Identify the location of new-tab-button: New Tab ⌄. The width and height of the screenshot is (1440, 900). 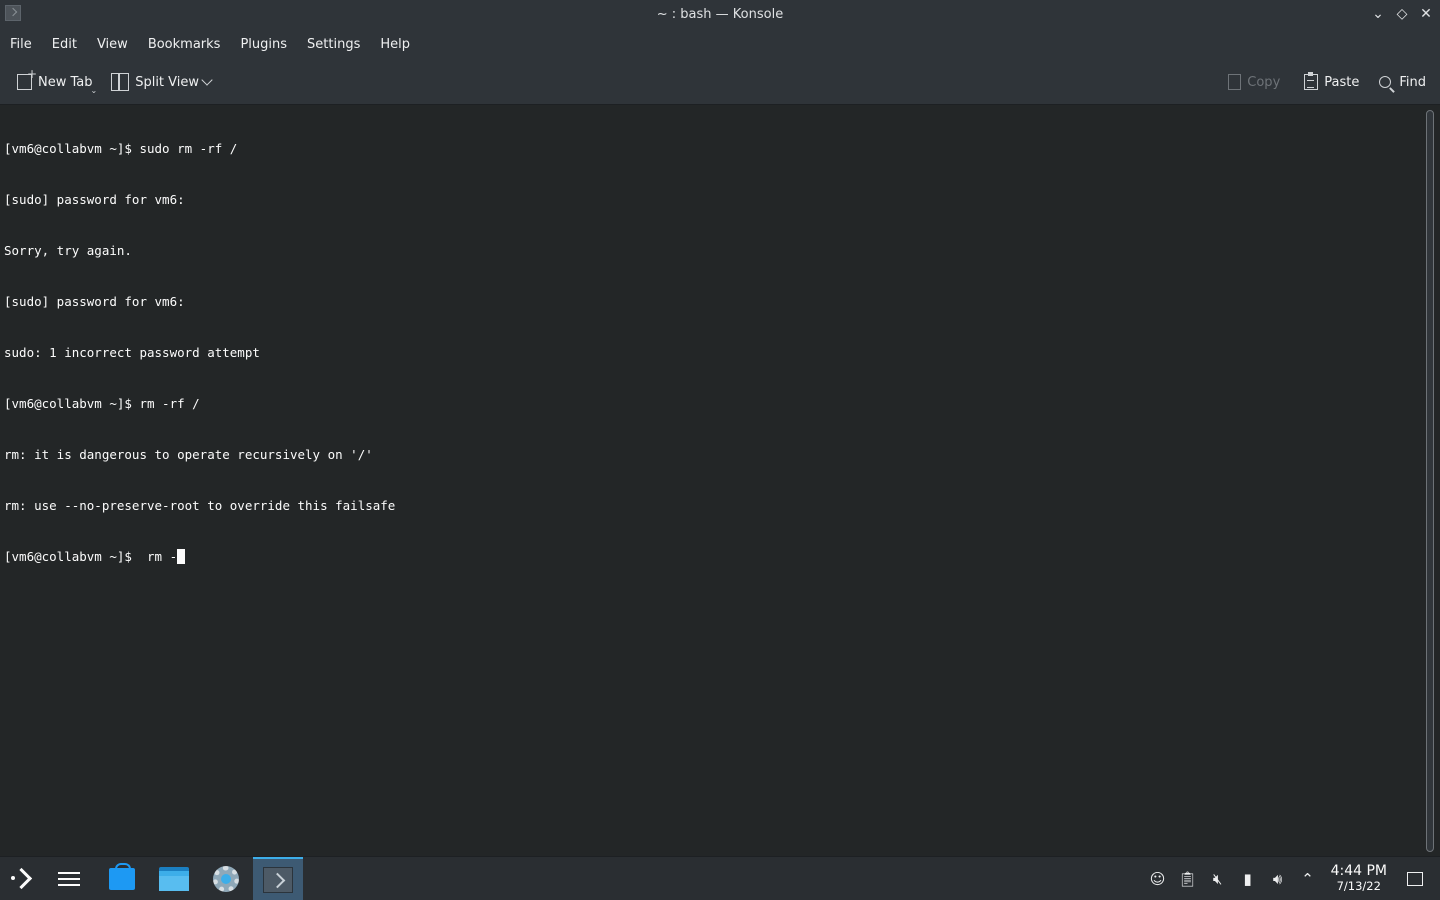
(58, 82).